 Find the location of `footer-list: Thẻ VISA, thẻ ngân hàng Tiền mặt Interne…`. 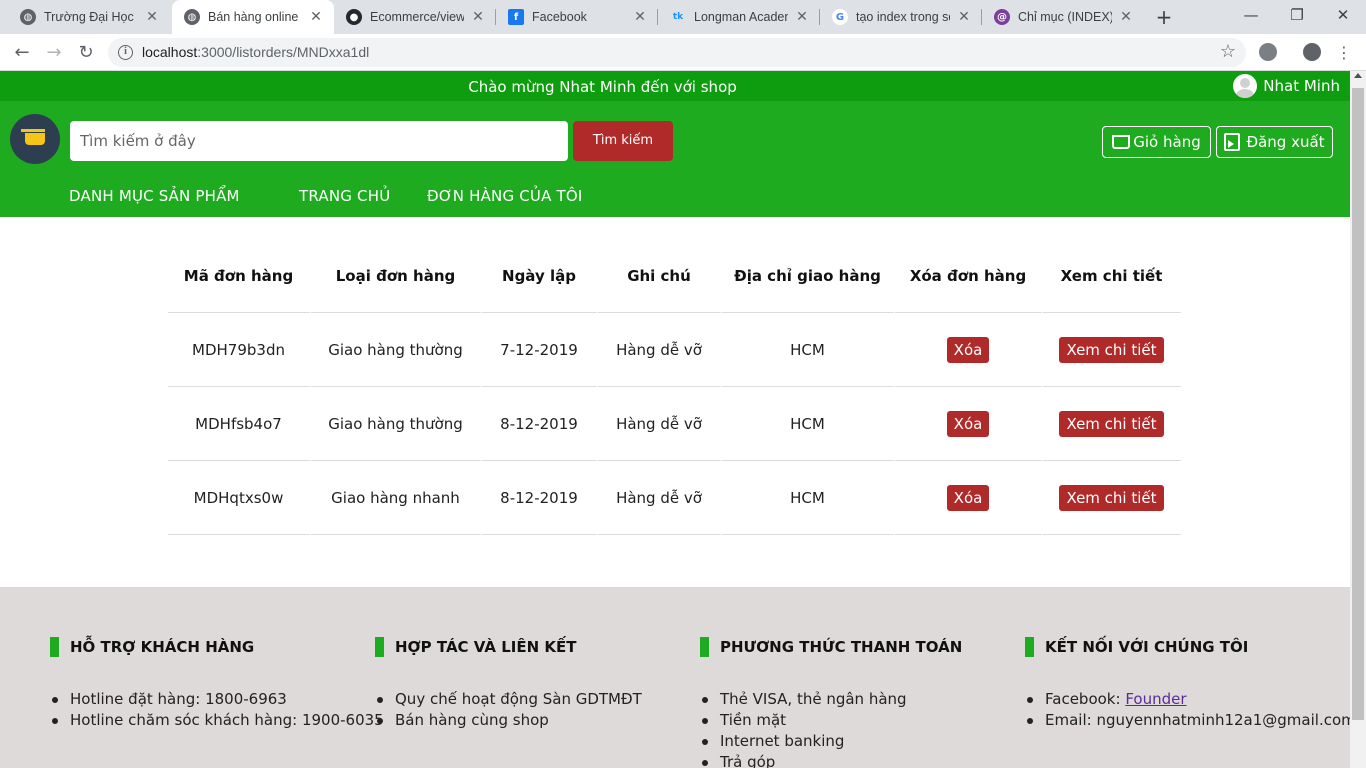

footer-list: Thẻ VISA, thẻ ngân hàng Tiền mặt Interne… is located at coordinates (865, 728).